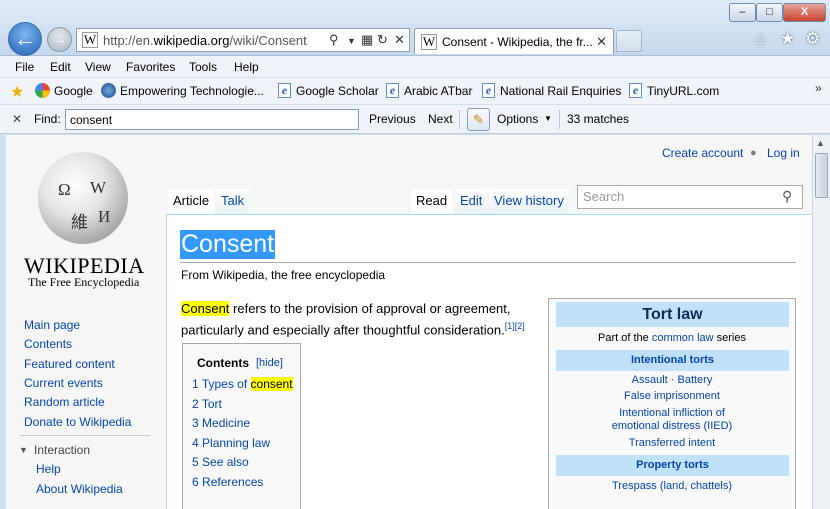 Image resolution: width=830 pixels, height=509 pixels. Describe the element at coordinates (672, 465) in the screenshot. I see `infobox-section-property-torts: Property torts` at that location.